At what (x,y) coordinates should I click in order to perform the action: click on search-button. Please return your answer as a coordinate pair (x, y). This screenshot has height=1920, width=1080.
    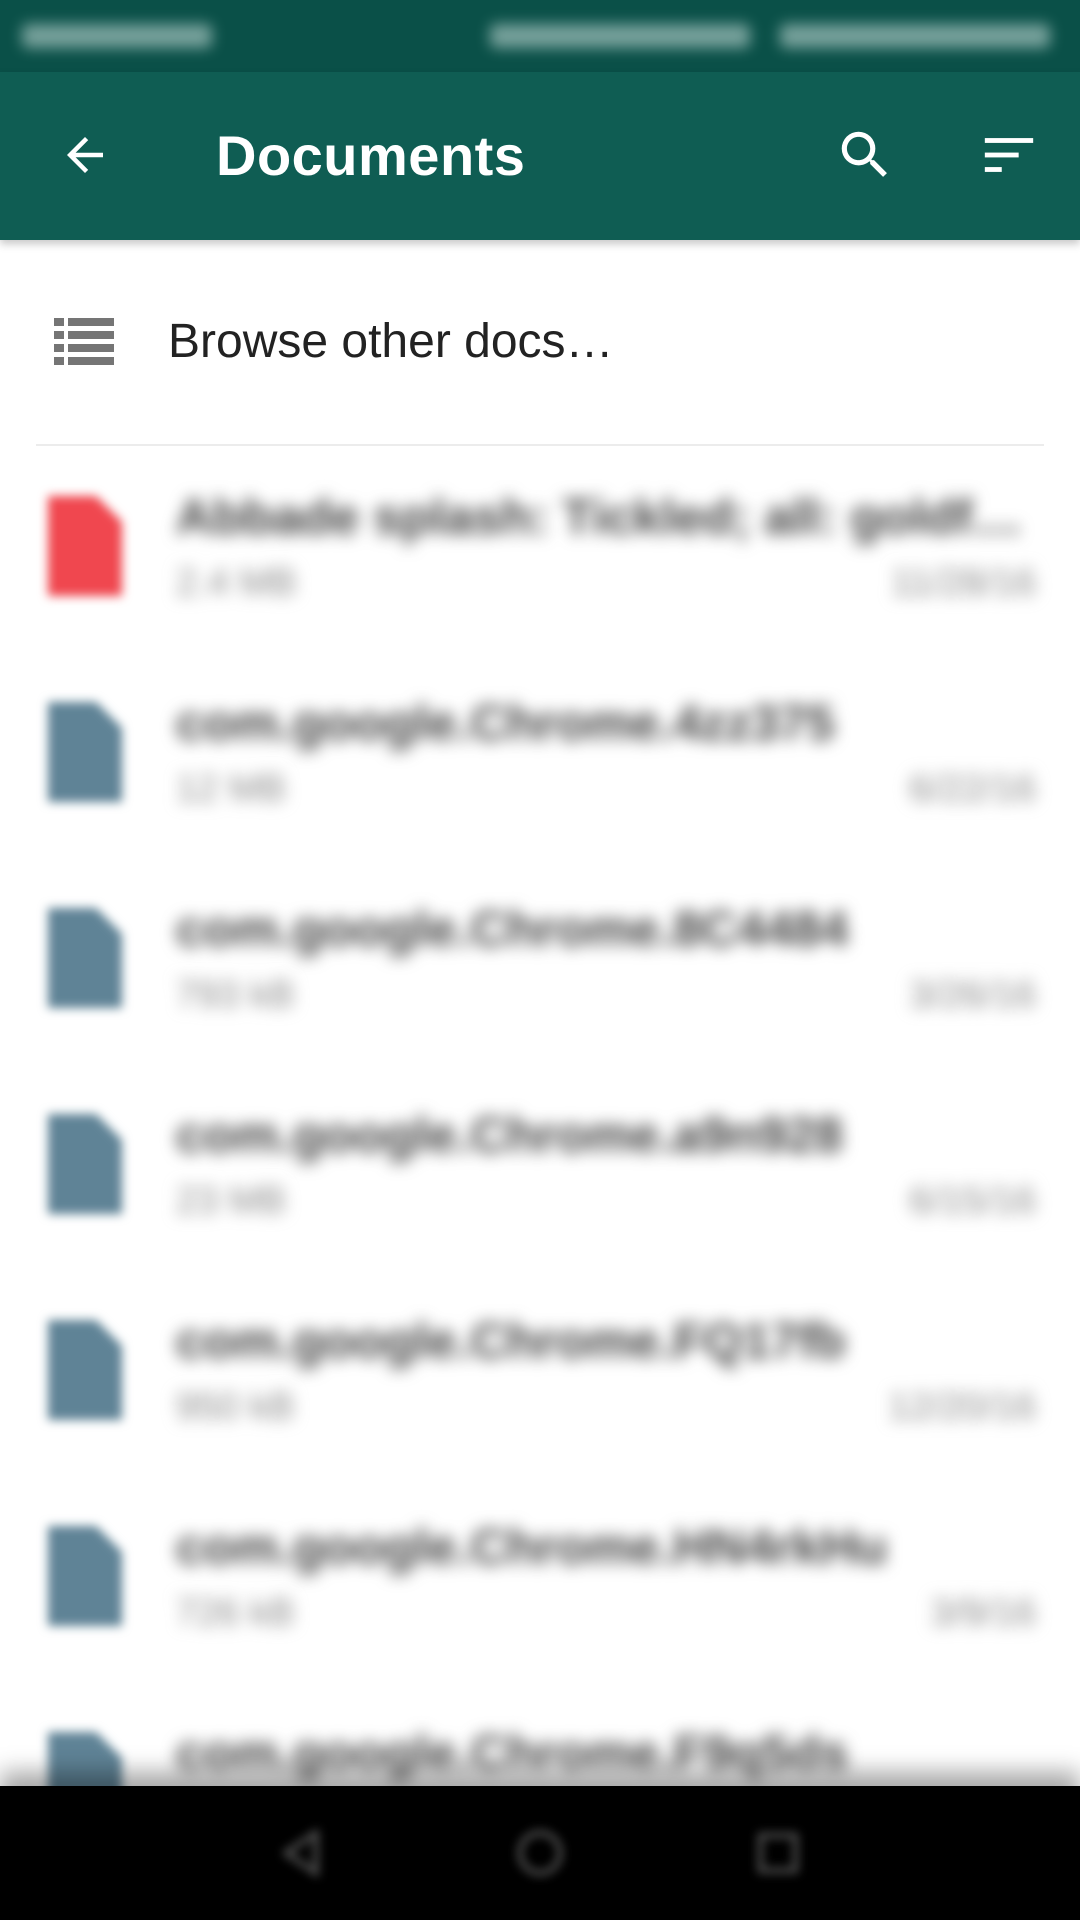
    Looking at the image, I should click on (865, 155).